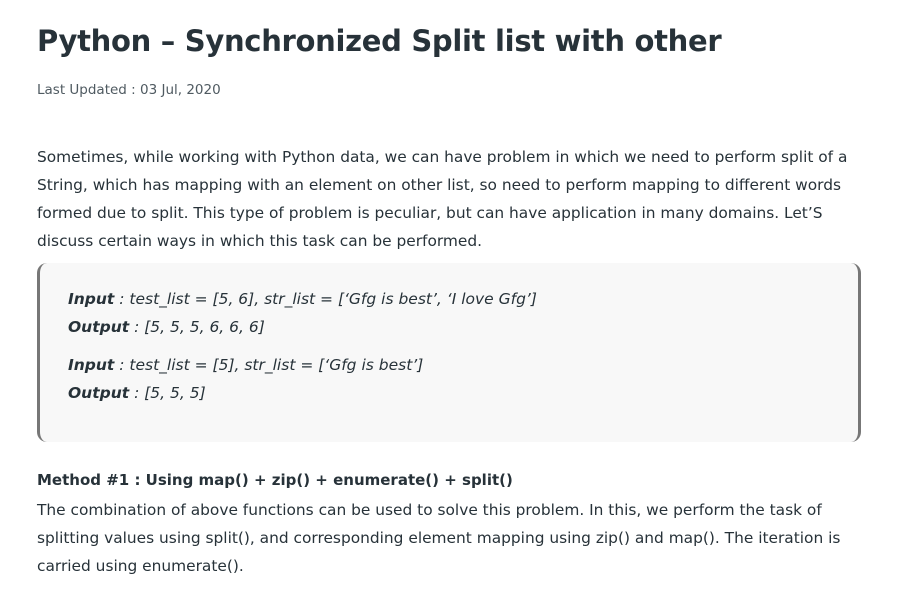 The height and width of the screenshot is (594, 912). I want to click on example-2-output: Output : [5, 5, 5], so click(137, 393).